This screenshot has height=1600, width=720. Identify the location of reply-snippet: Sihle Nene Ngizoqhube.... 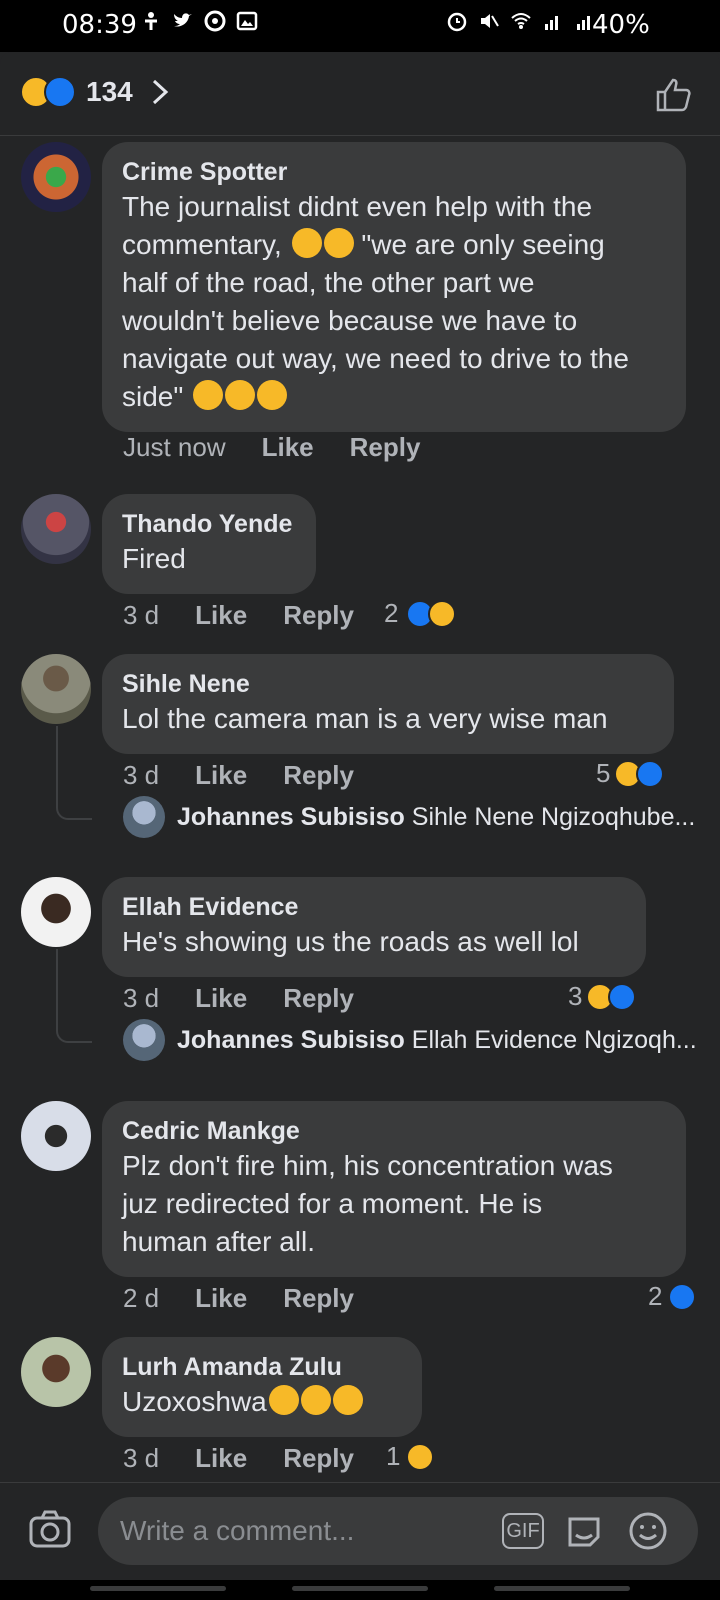
(553, 816).